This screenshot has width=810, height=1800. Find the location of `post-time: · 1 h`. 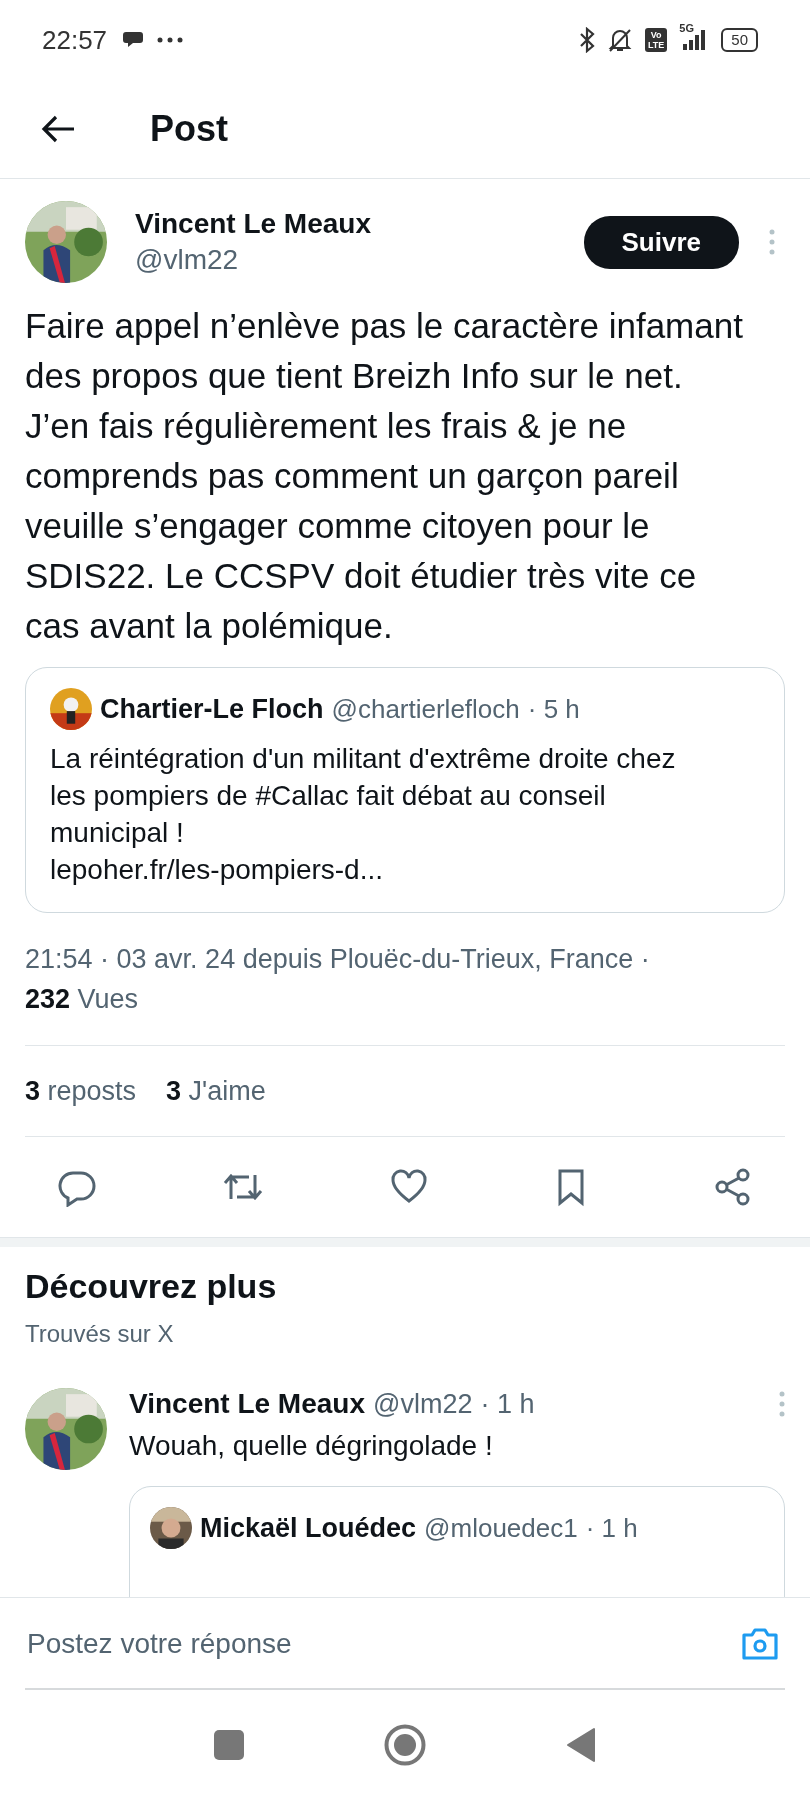

post-time: · 1 h is located at coordinates (507, 1404).